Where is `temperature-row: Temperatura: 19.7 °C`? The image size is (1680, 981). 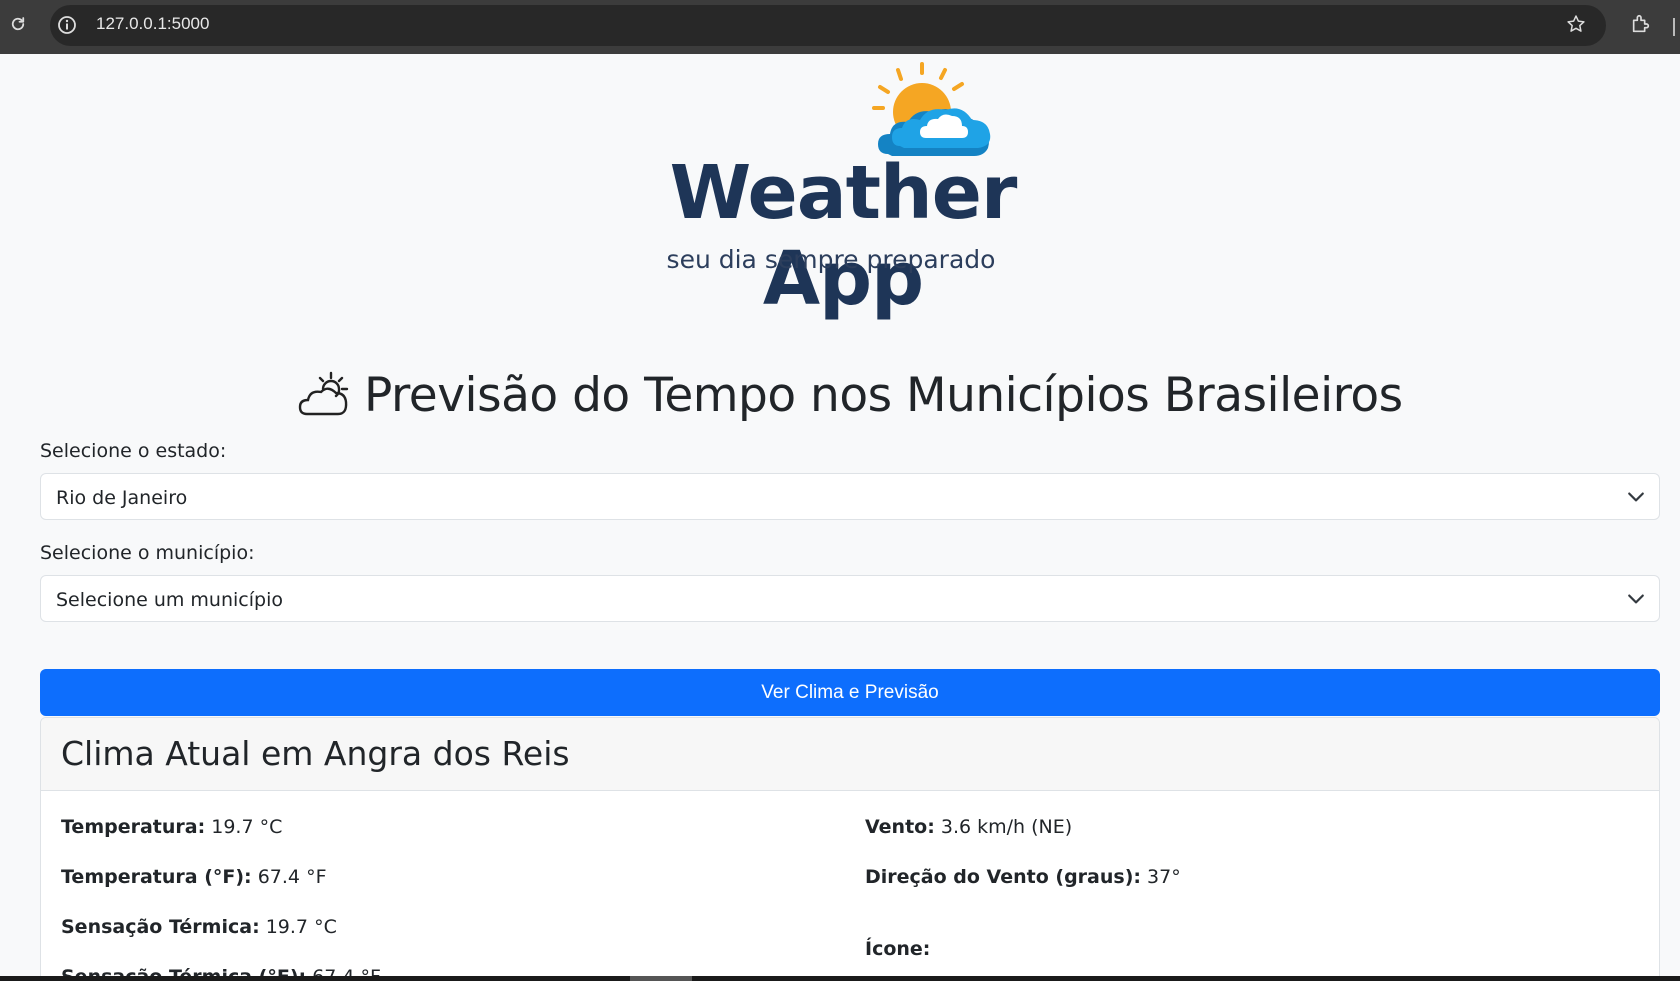 temperature-row: Temperatura: 19.7 °C is located at coordinates (171, 827).